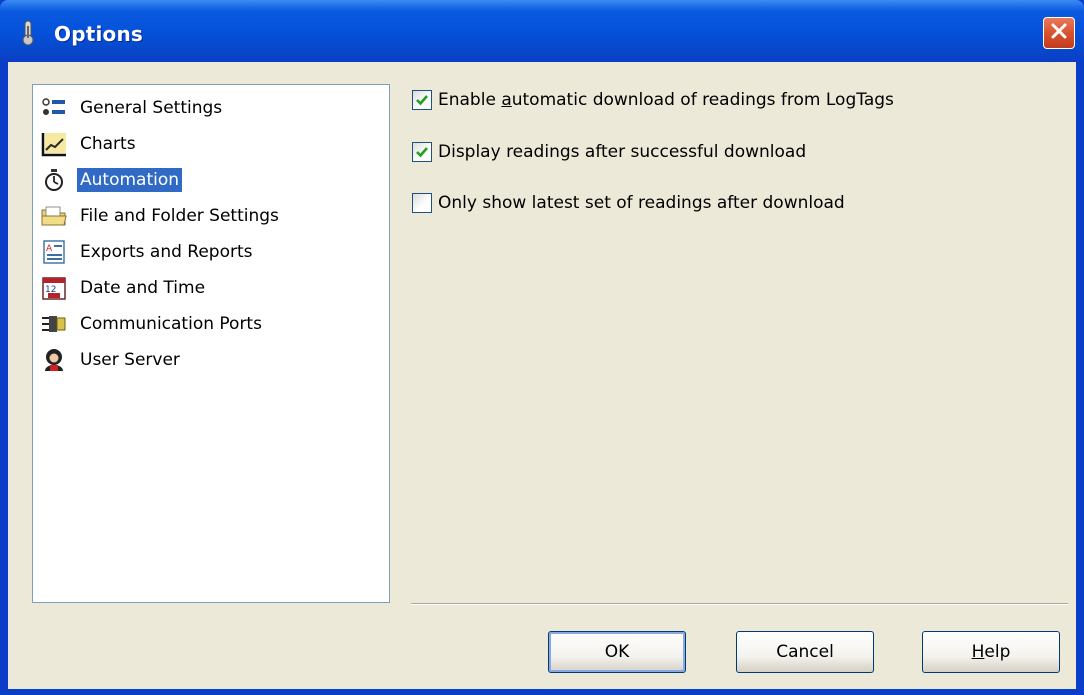 This screenshot has width=1084, height=695. Describe the element at coordinates (422, 203) in the screenshot. I see `latest-only-checkbox` at that location.